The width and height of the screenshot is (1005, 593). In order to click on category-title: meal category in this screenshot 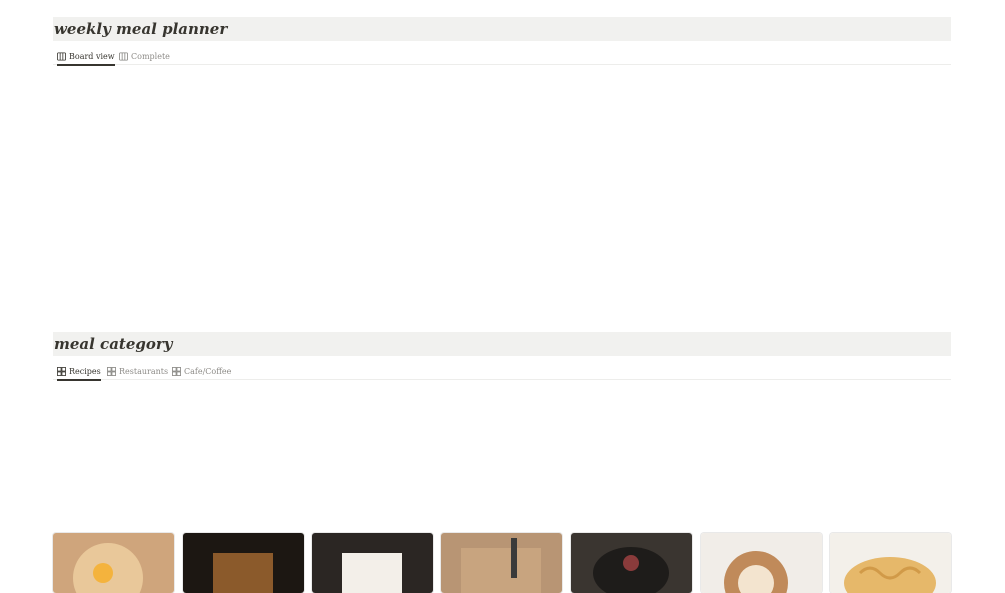, I will do `click(502, 344)`.